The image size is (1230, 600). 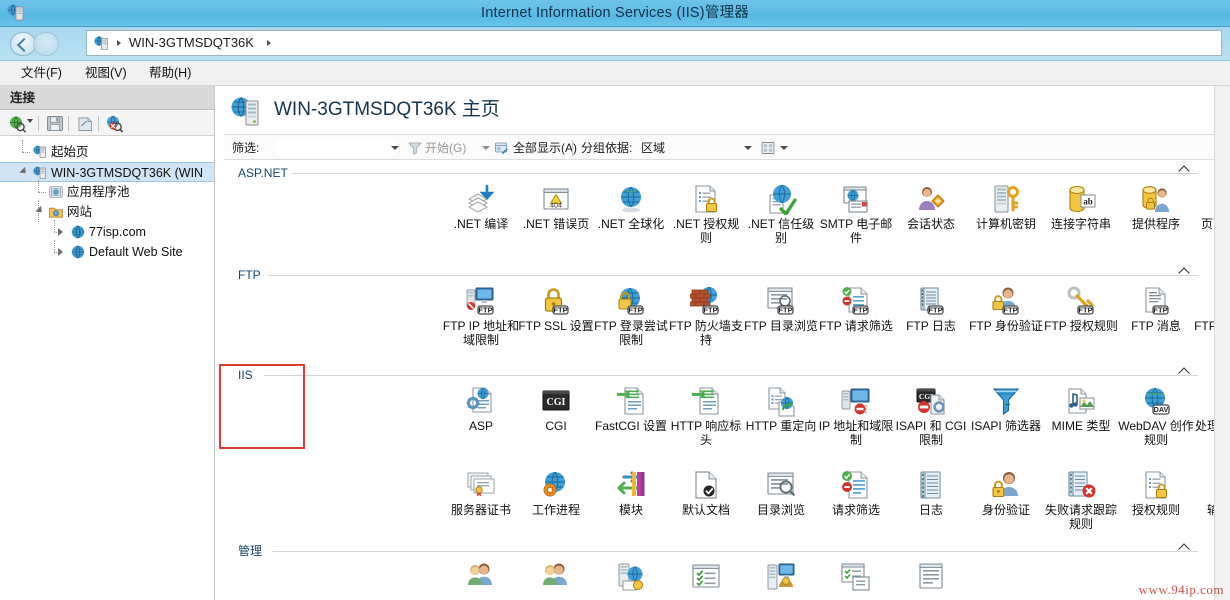 What do you see at coordinates (18, 123) in the screenshot?
I see `connect-globe-icon` at bounding box center [18, 123].